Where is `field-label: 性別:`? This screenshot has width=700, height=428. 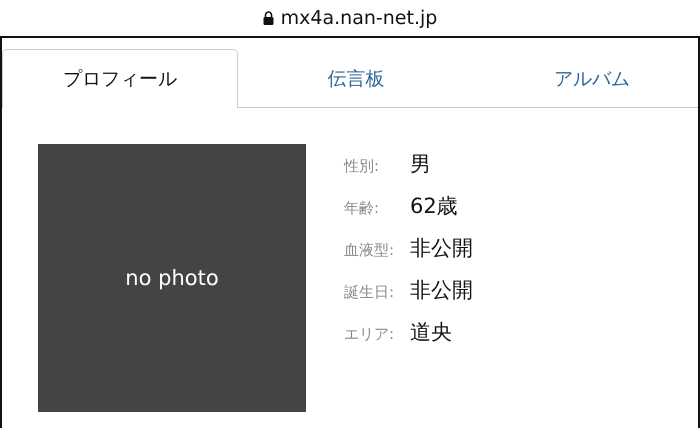
field-label: 性別: is located at coordinates (362, 166).